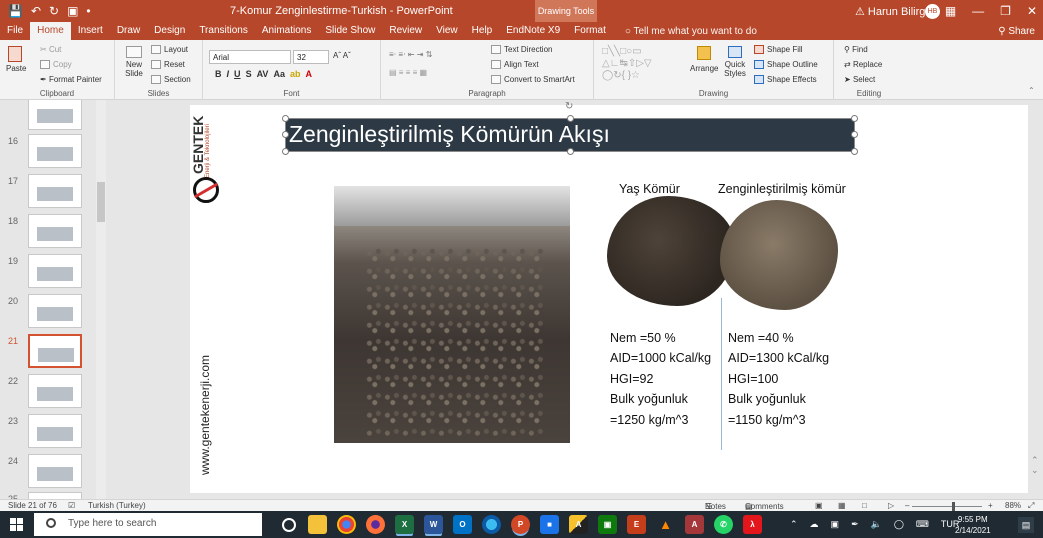 The image size is (1043, 538). I want to click on taskbar-clock: 9:55 PM 2/14/2021, so click(973, 525).